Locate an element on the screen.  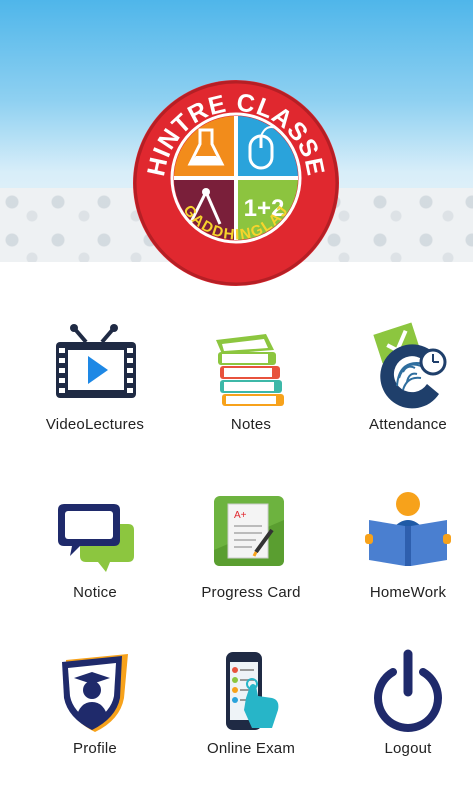
menu-label: Online Exam is located at coordinates (251, 748).